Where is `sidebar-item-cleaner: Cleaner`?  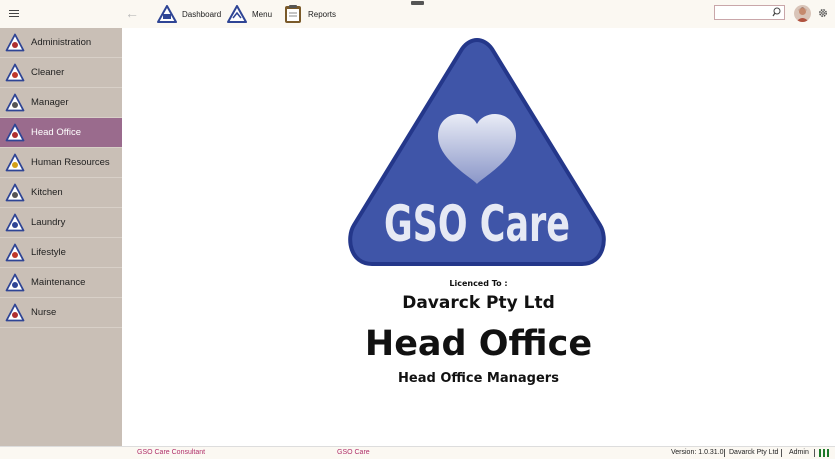 sidebar-item-cleaner: Cleaner is located at coordinates (61, 73).